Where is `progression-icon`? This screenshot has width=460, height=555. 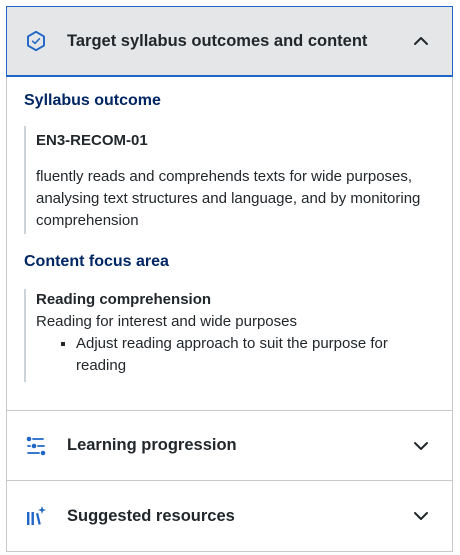
progression-icon is located at coordinates (36, 446).